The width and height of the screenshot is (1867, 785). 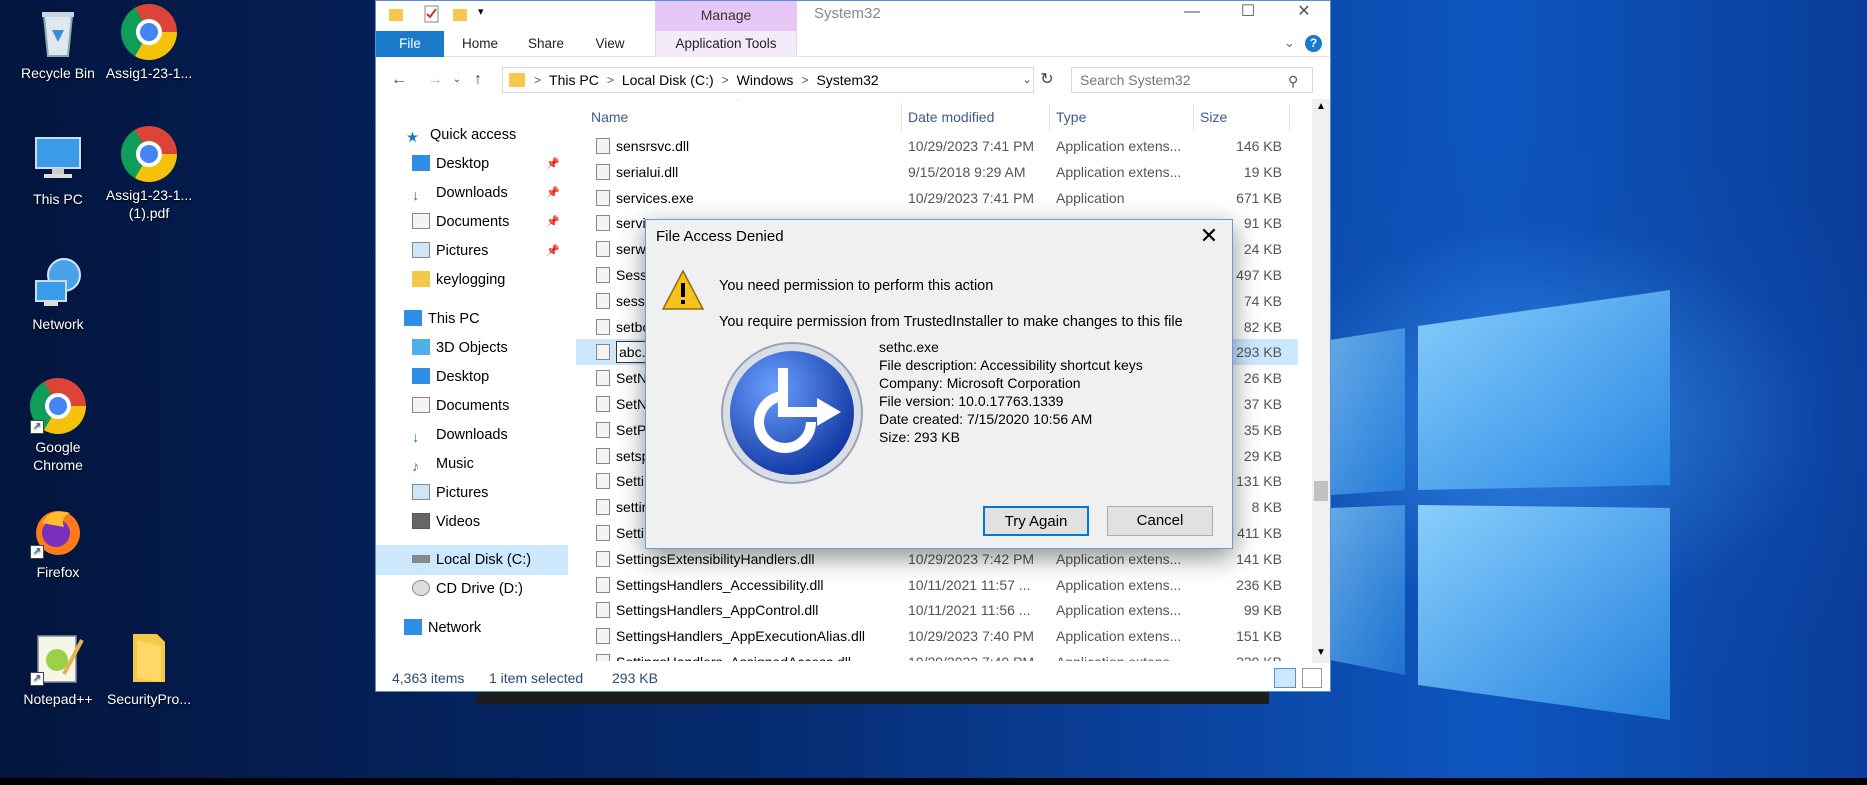 What do you see at coordinates (1313, 43) in the screenshot?
I see `help-icon: ?` at bounding box center [1313, 43].